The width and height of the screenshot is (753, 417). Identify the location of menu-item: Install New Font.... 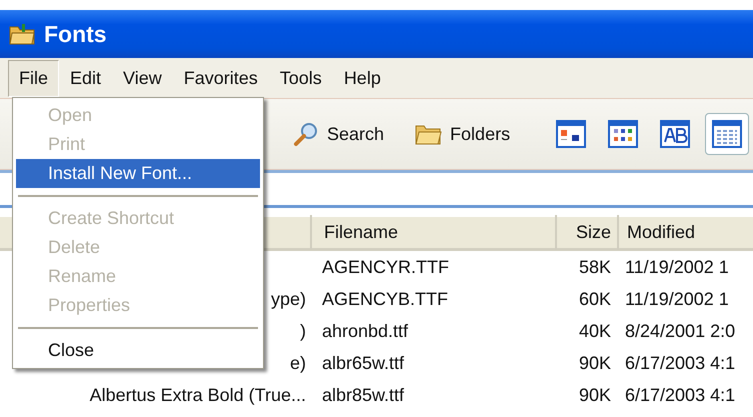
(138, 173).